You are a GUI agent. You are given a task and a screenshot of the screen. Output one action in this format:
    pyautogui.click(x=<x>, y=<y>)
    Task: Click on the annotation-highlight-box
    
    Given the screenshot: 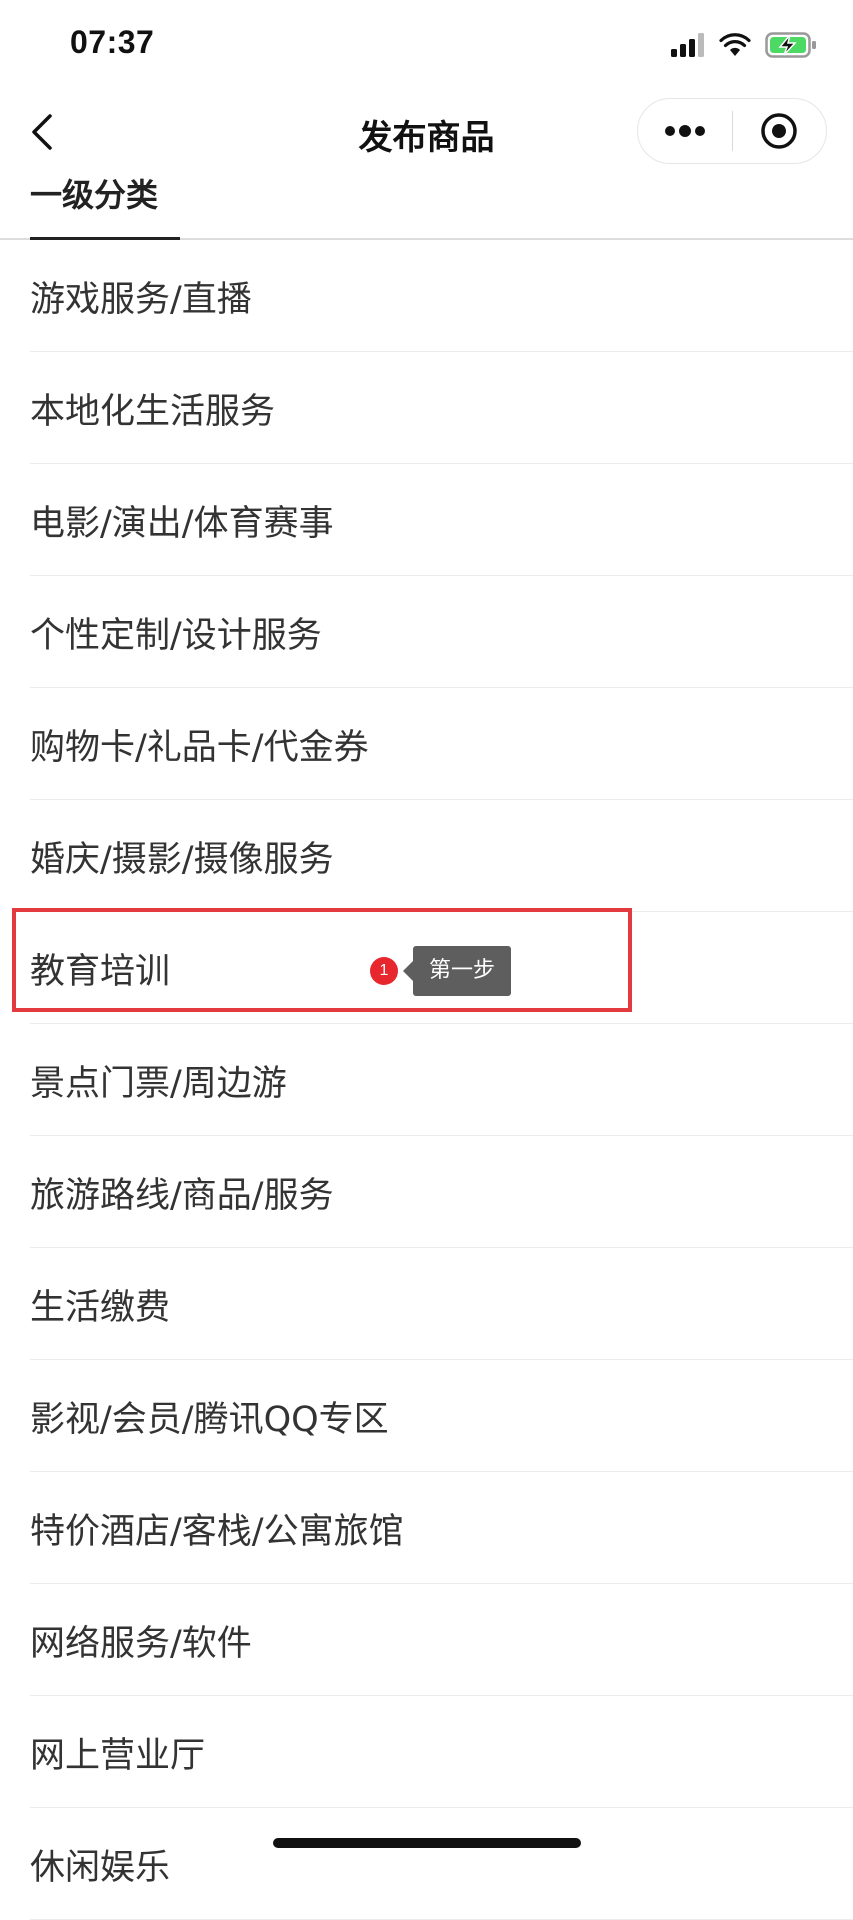 What is the action you would take?
    pyautogui.click(x=322, y=960)
    